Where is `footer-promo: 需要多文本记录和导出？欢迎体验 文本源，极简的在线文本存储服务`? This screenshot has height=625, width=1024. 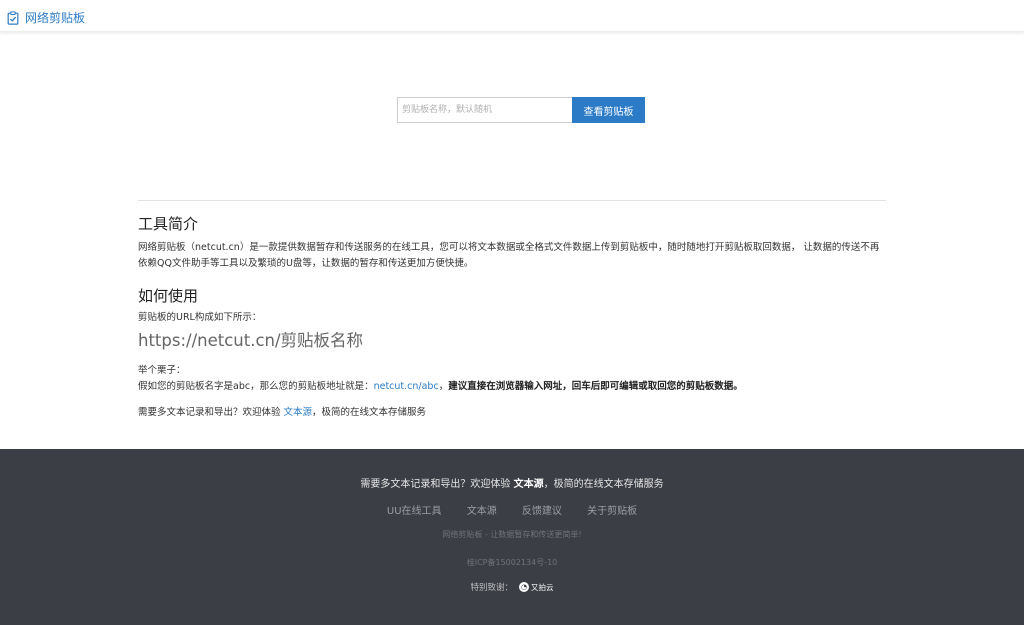
footer-promo: 需要多文本记录和导出？欢迎体验 文本源，极简的在线文本存储服务 is located at coordinates (512, 482).